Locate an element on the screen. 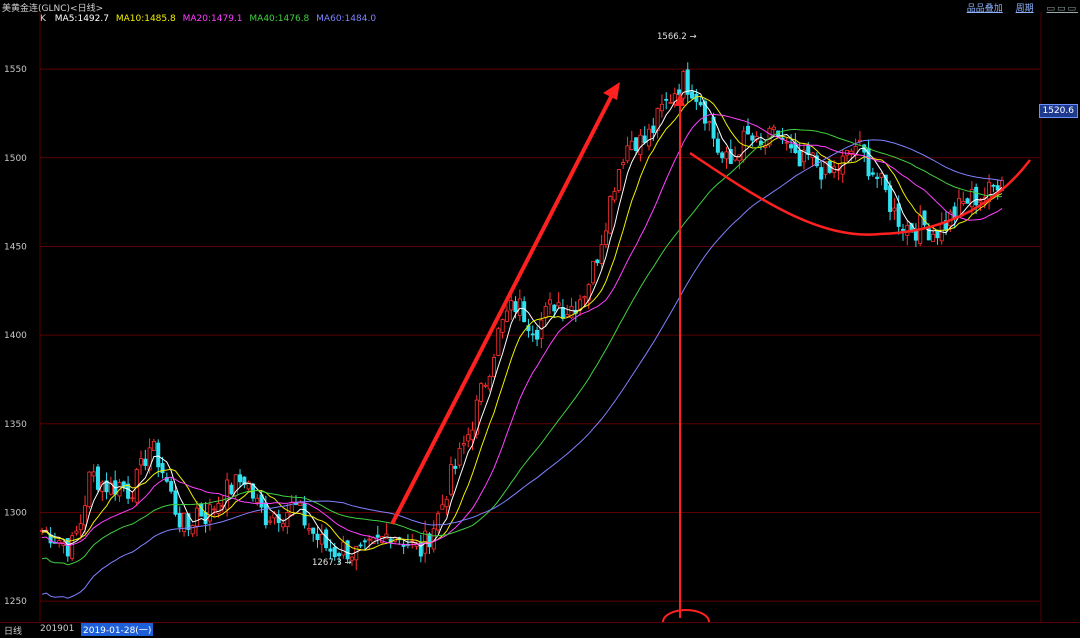 The image size is (1080, 638). y-tick-1450: 1450 is located at coordinates (15, 247).